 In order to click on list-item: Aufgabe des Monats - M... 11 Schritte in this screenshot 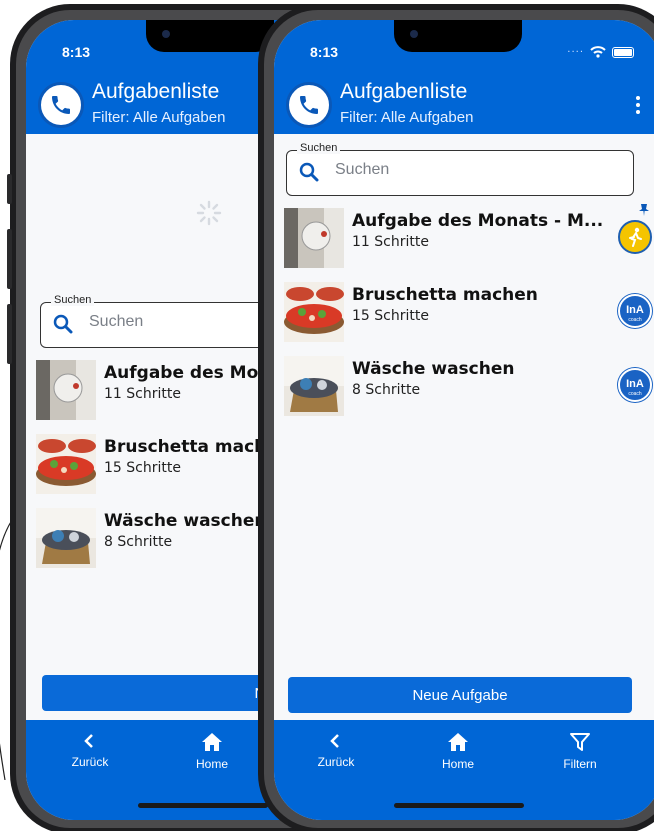, I will do `click(464, 238)`.